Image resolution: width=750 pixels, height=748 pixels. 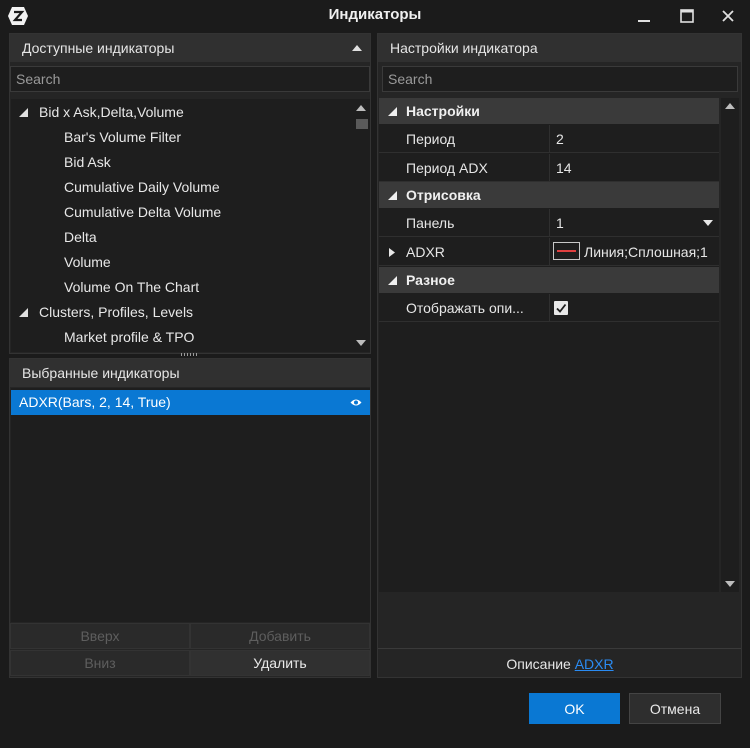 I want to click on settings-search-input: Search, so click(x=560, y=79).